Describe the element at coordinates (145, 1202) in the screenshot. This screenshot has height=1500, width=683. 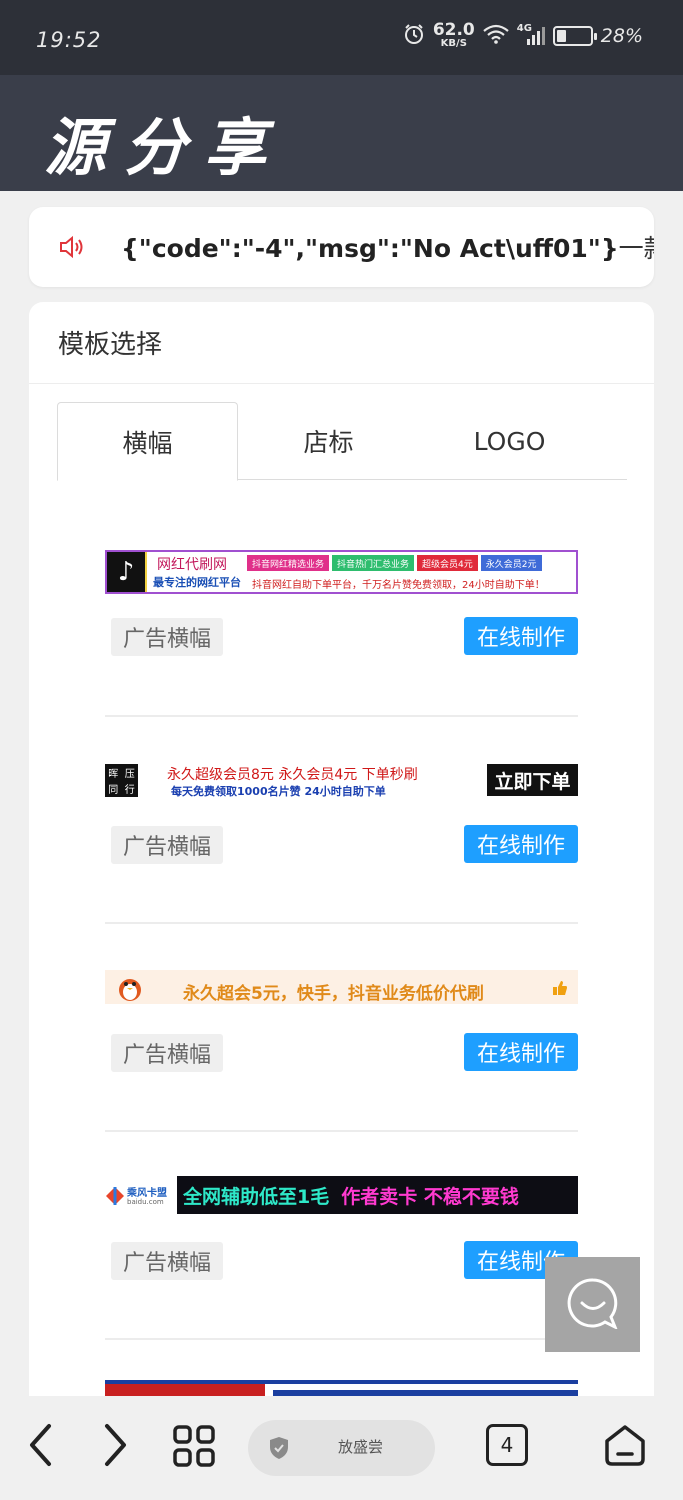
I see `brand-sub: baidu.com` at that location.